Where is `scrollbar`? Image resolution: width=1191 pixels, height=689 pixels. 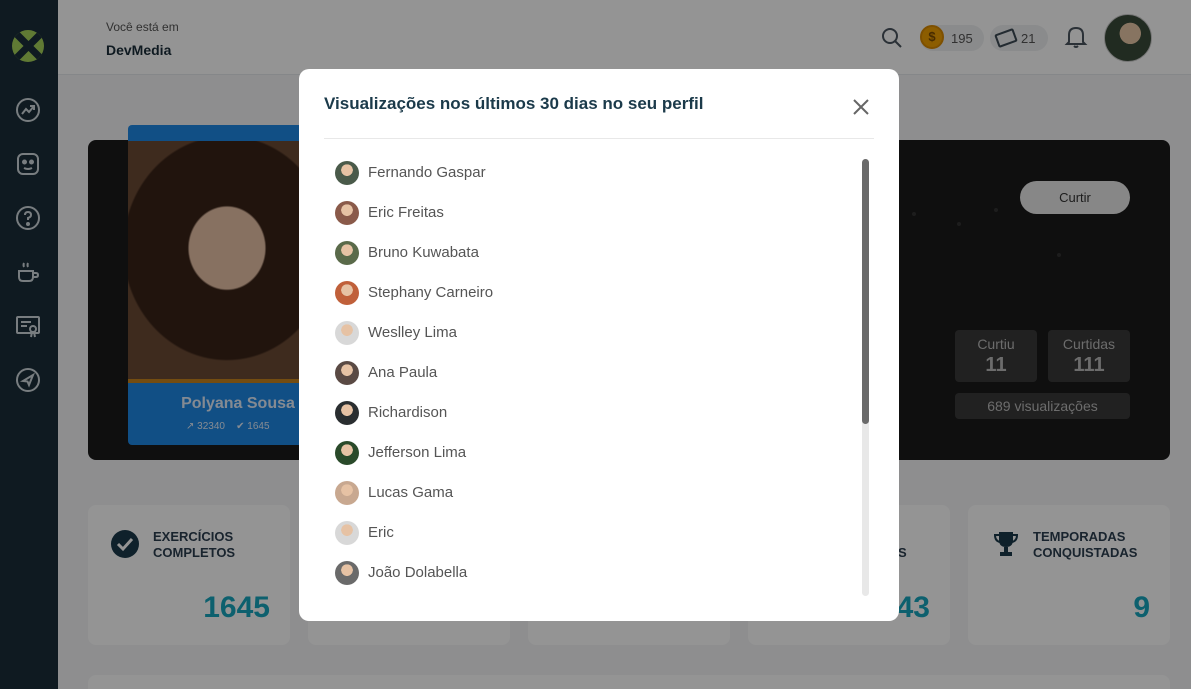
scrollbar is located at coordinates (865, 377).